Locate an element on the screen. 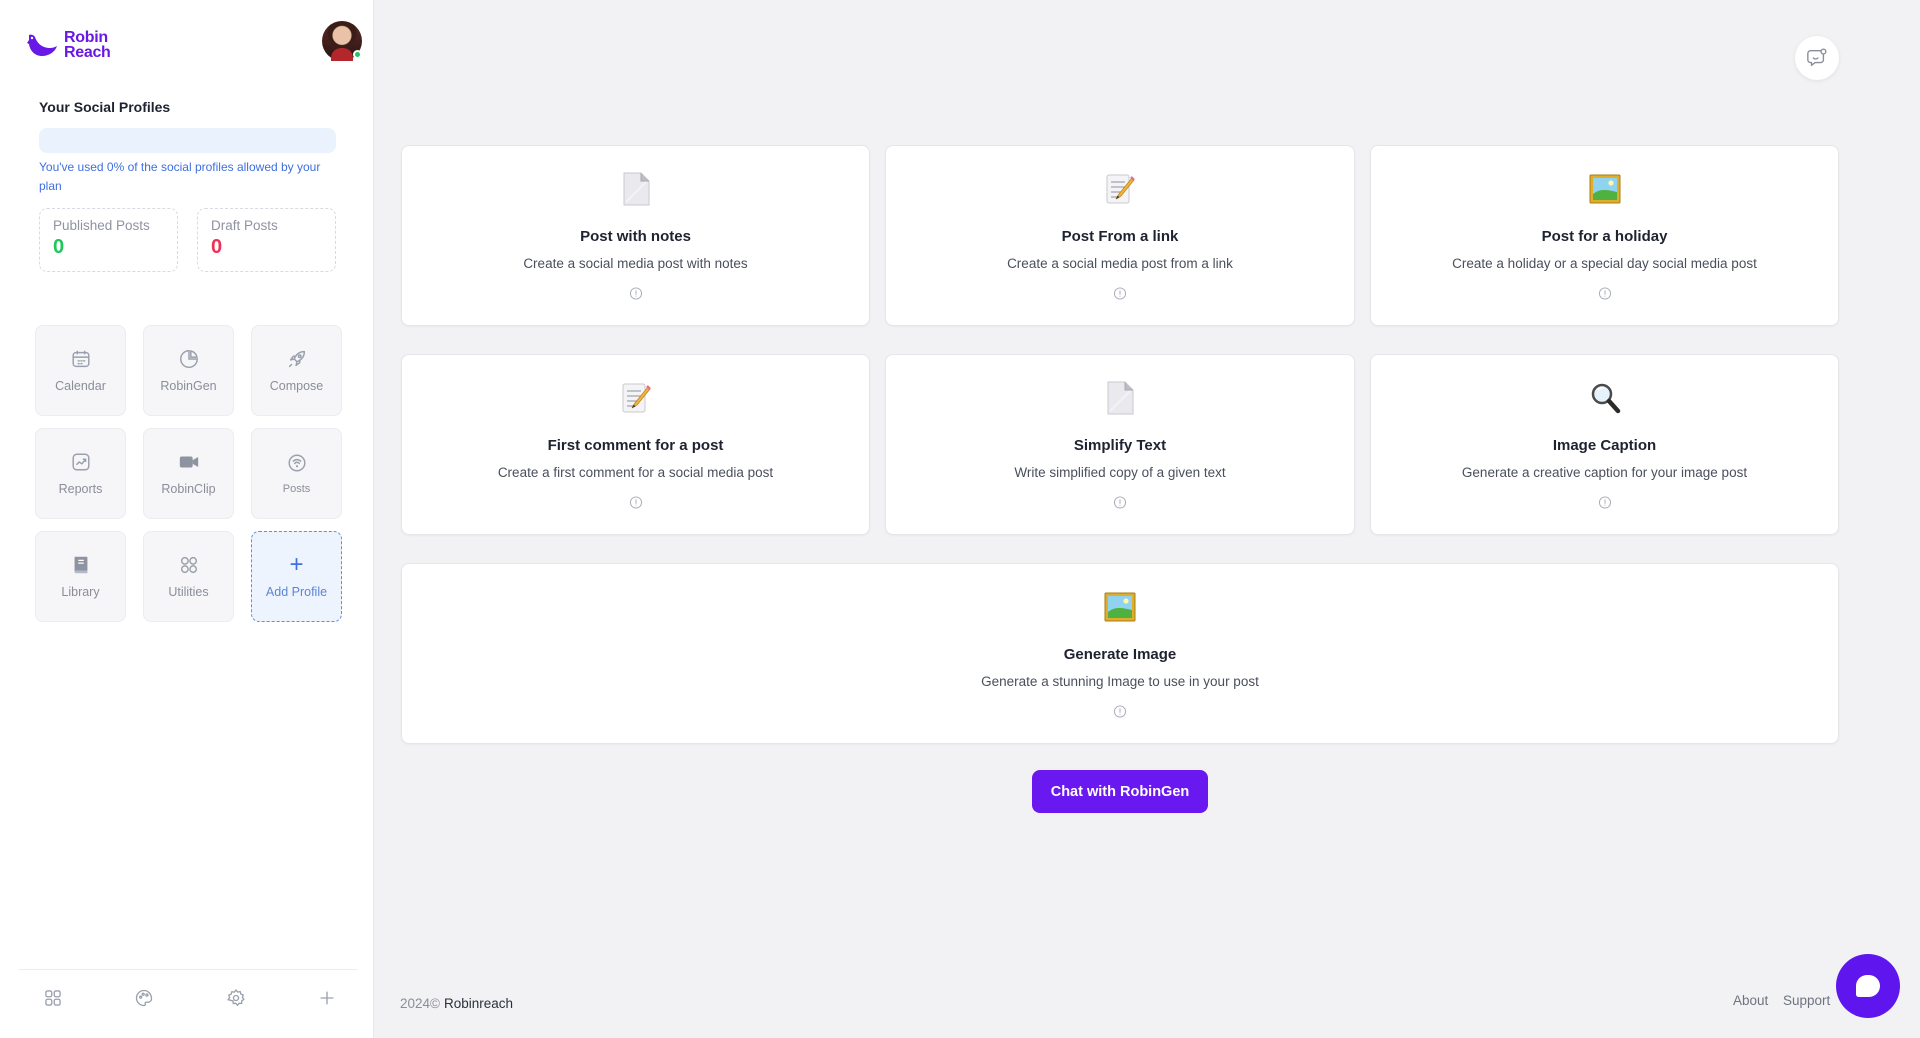  tile-add-profile: + Add Profile is located at coordinates (296, 576).